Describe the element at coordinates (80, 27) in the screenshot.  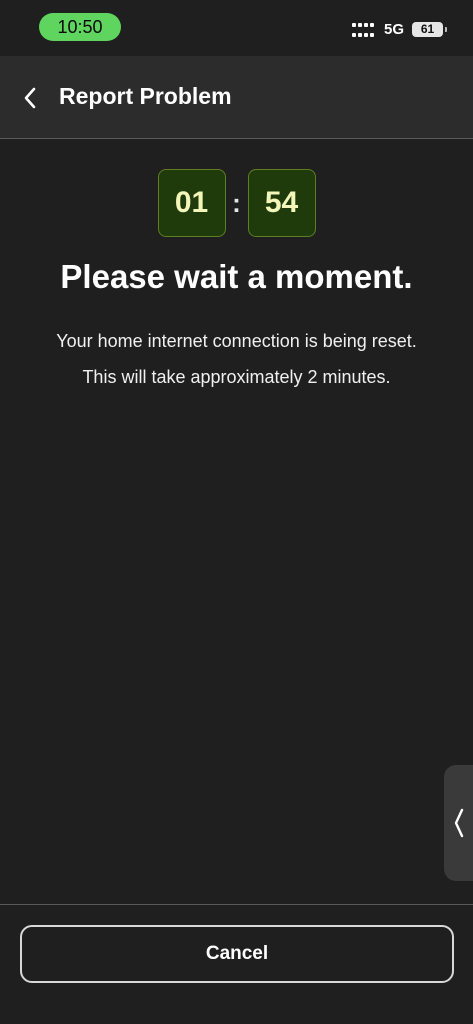
I see `status-time: 10:50` at that location.